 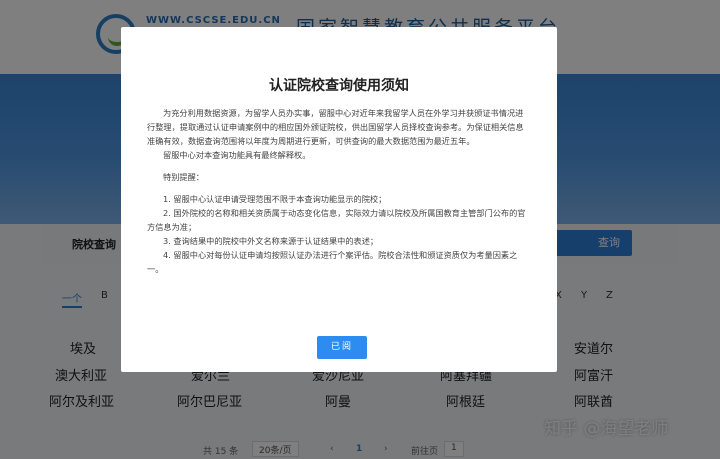 I want to click on dialog-title: 认证院校查询使用须知, so click(x=339, y=86).